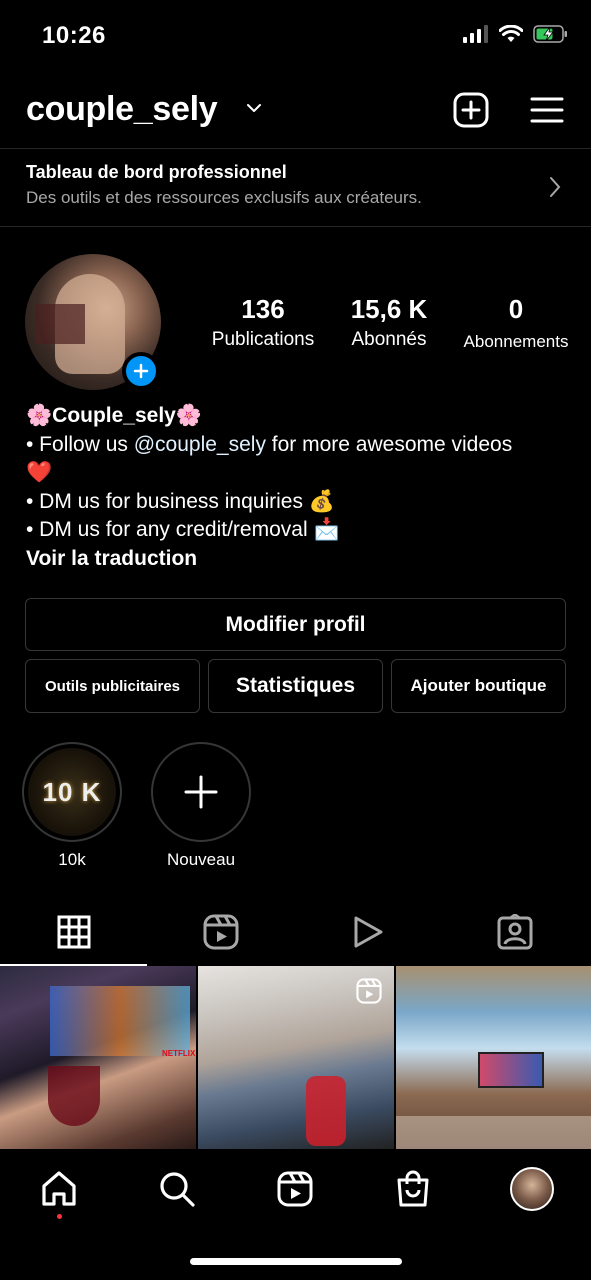 Image resolution: width=591 pixels, height=1280 pixels. I want to click on add-shop-button: Ajouter boutique, so click(478, 686).